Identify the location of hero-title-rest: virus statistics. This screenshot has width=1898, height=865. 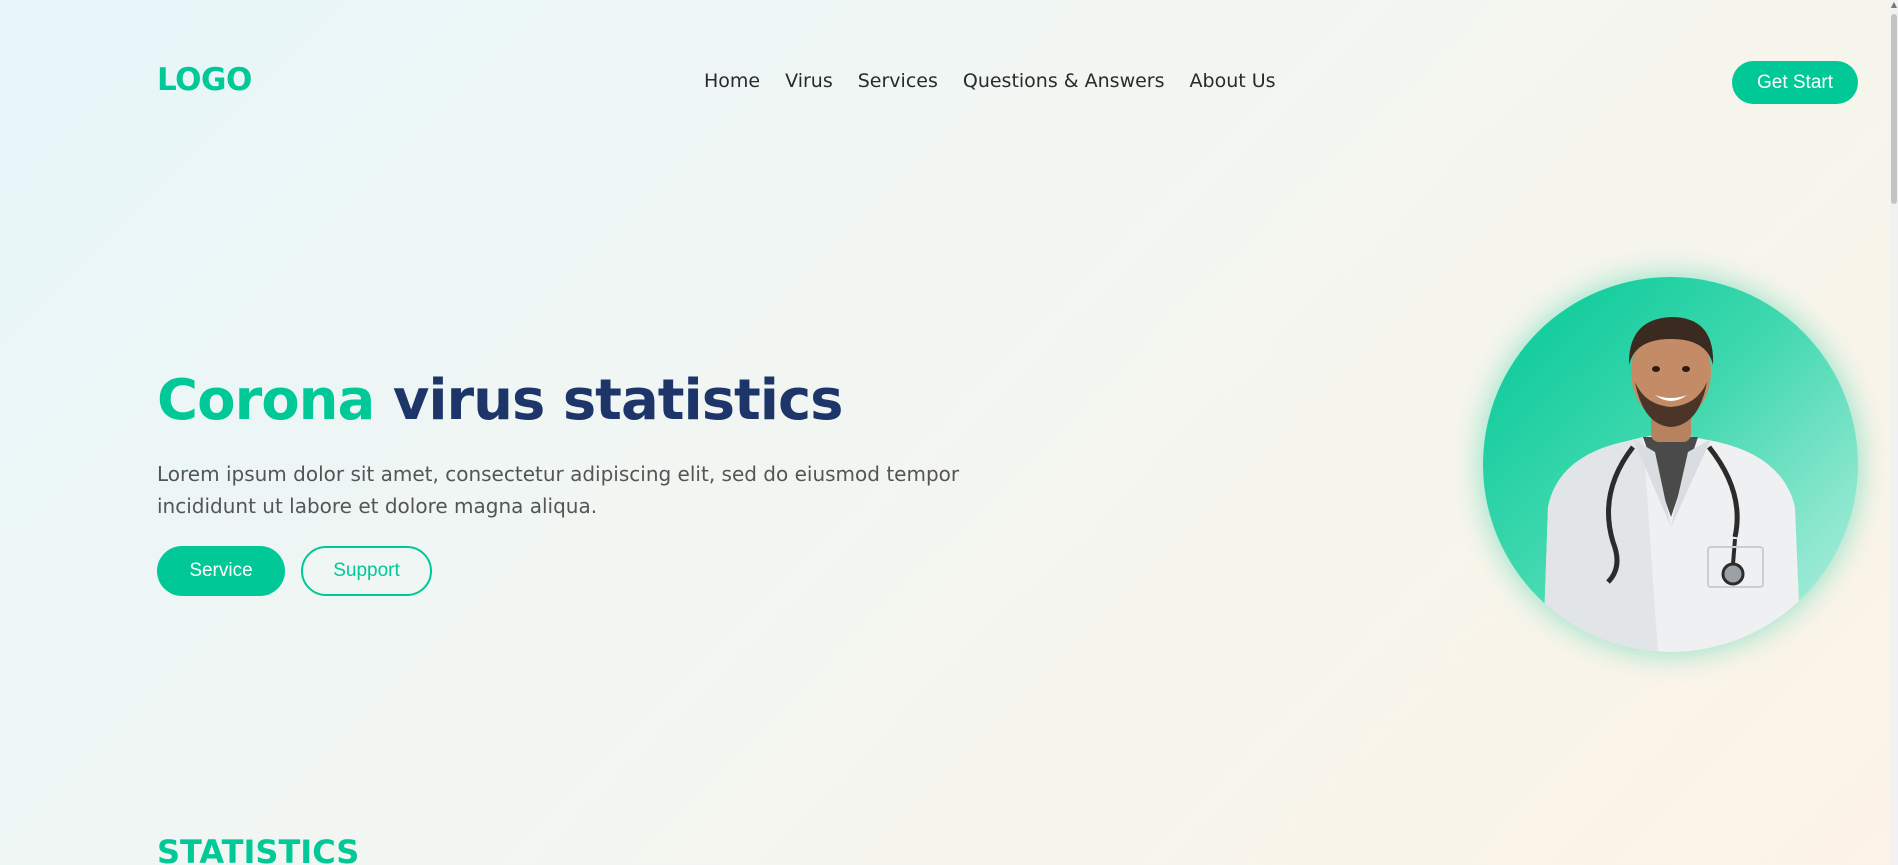
(609, 400).